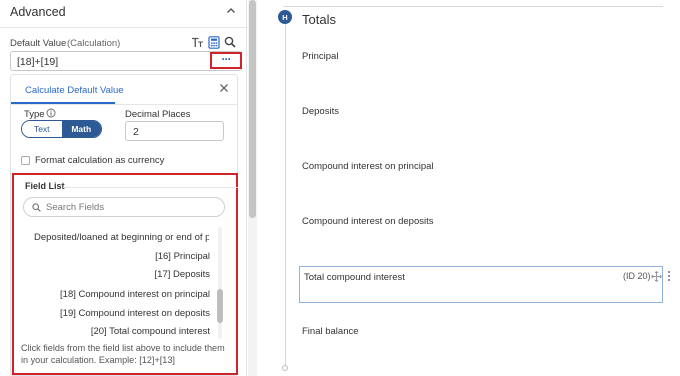  Describe the element at coordinates (368, 166) in the screenshot. I see `form-field-compound-interest-principal: Compound interest on principal` at that location.